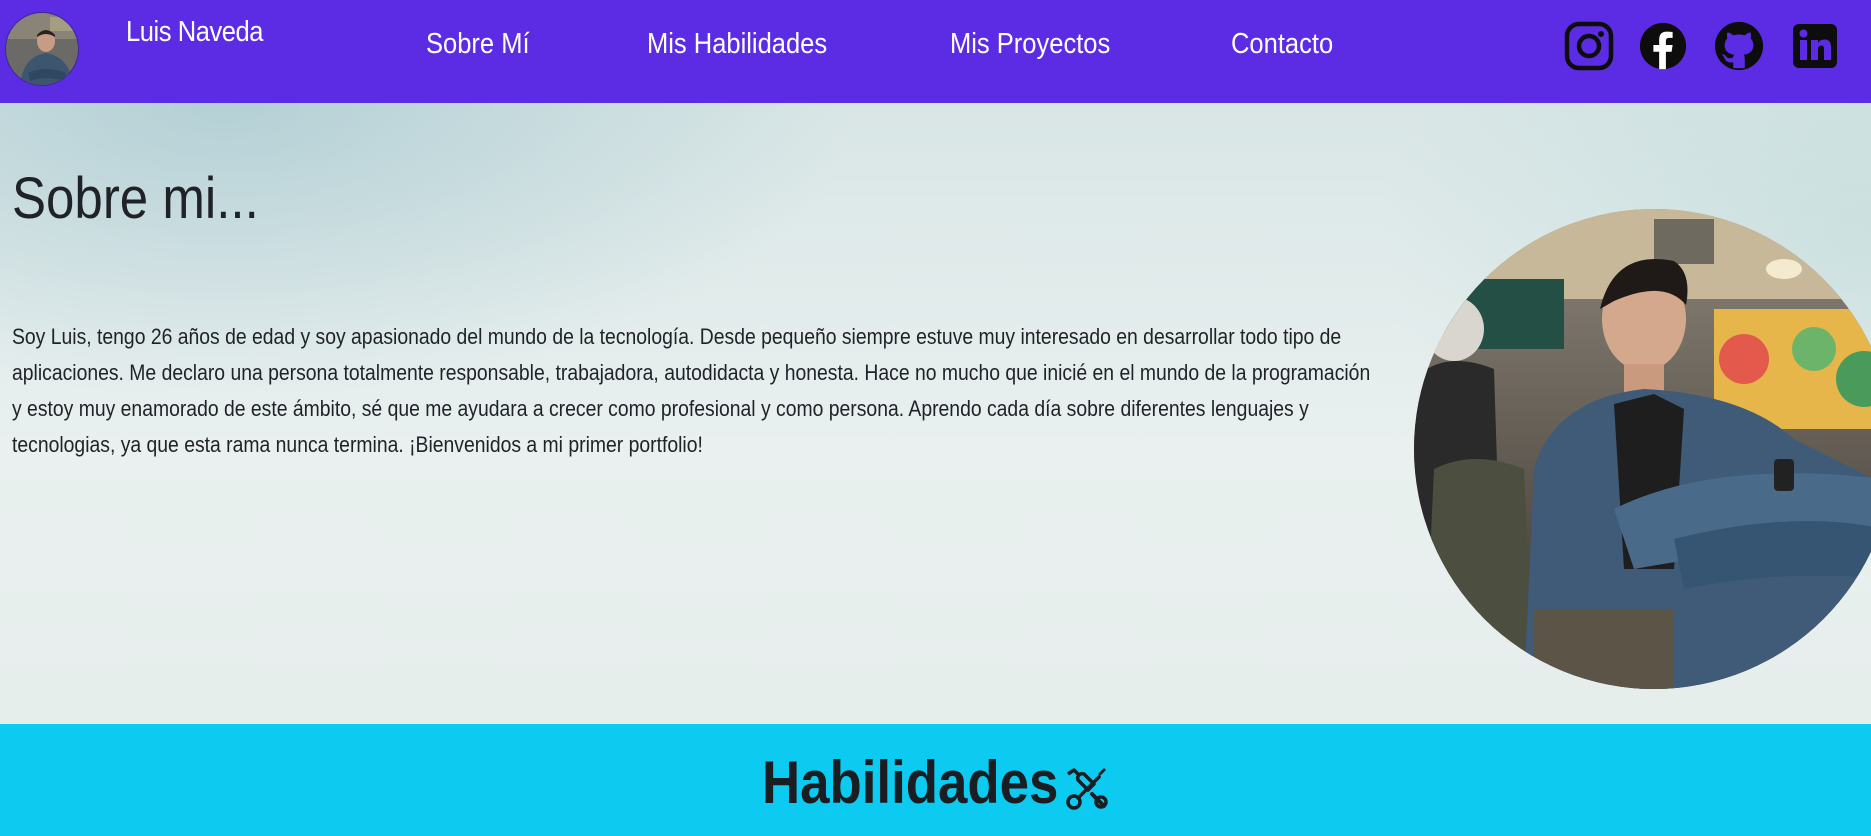 Image resolution: width=1871 pixels, height=836 pixels. I want to click on skills-title: Habilidades, so click(910, 782).